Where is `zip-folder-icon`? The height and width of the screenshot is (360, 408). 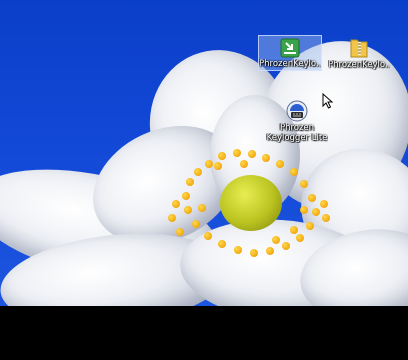 zip-folder-icon is located at coordinates (359, 48).